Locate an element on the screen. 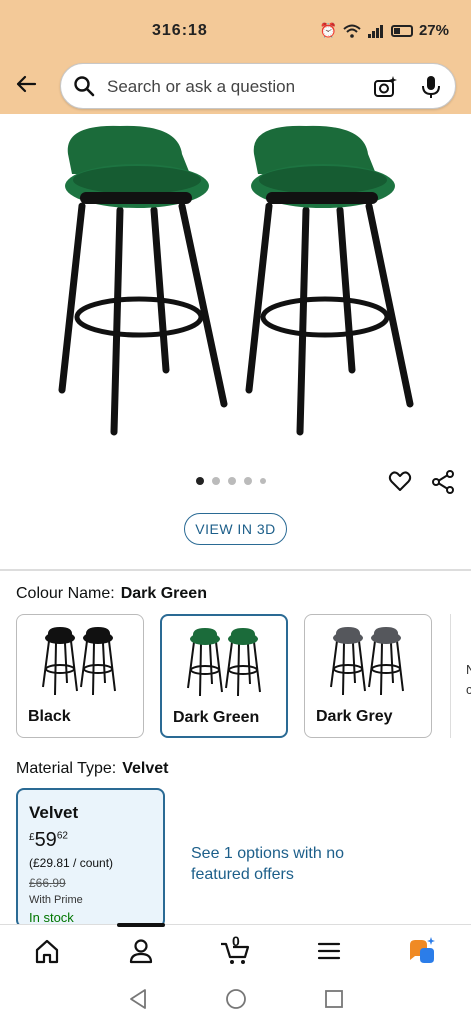  bar-stool-left is located at coordinates (143, 280).